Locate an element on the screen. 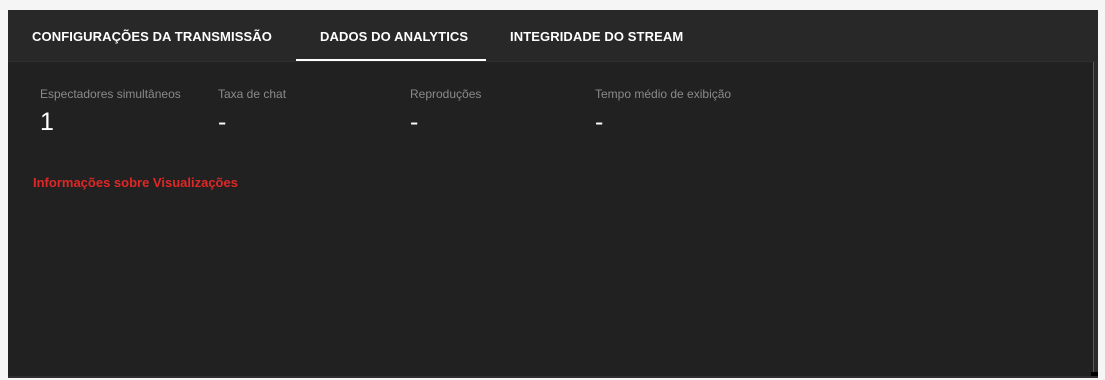 The image size is (1105, 380). stat-label: Reproduções is located at coordinates (446, 94).